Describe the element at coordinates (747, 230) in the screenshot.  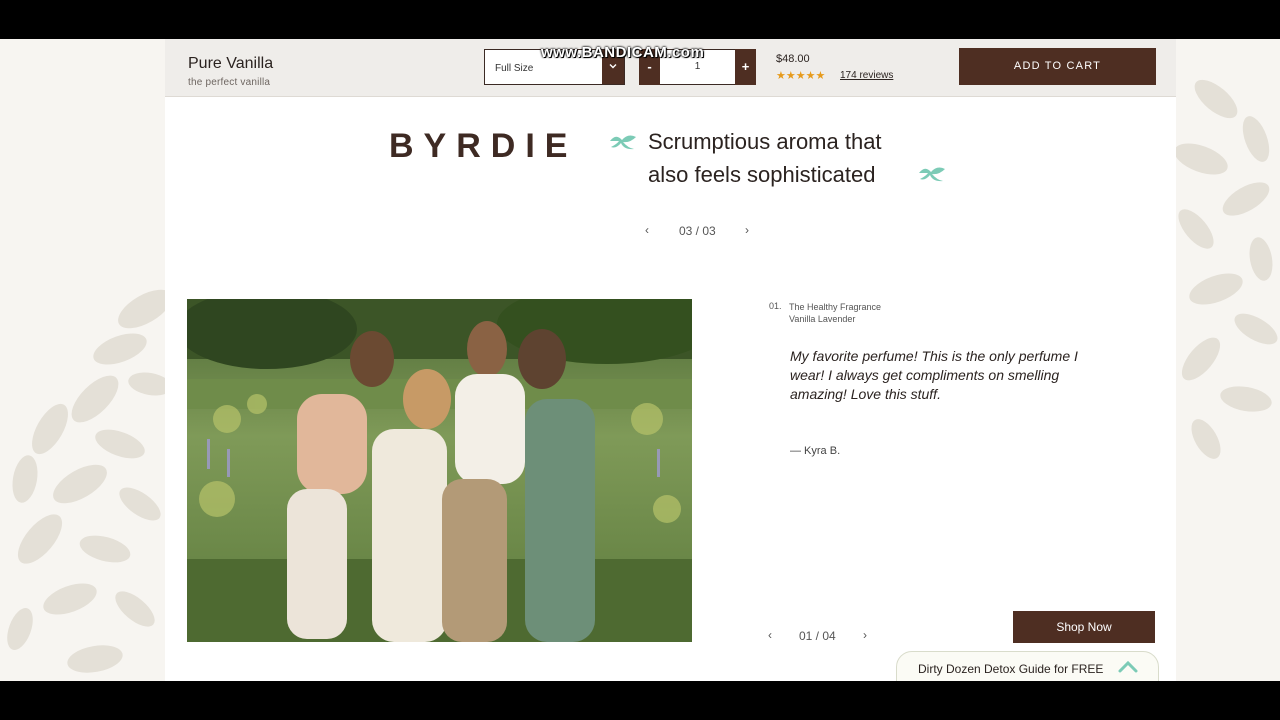
I see `press-next-button: ›` at that location.